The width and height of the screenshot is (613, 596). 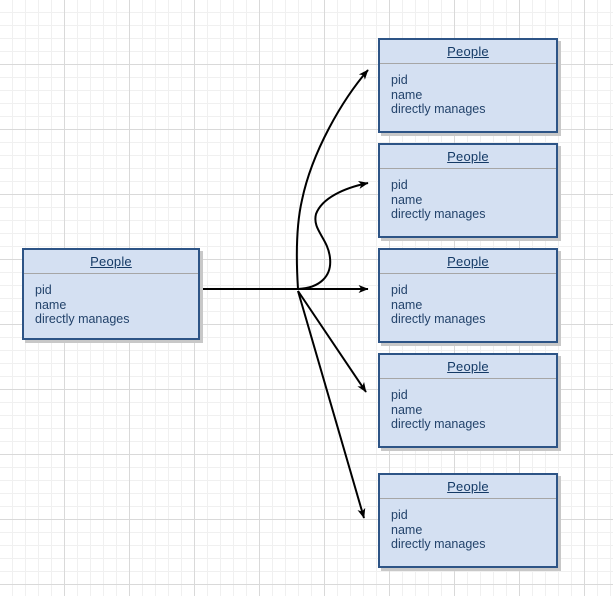 I want to click on uml-class-target-4: People pid name directly manages, so click(x=468, y=400).